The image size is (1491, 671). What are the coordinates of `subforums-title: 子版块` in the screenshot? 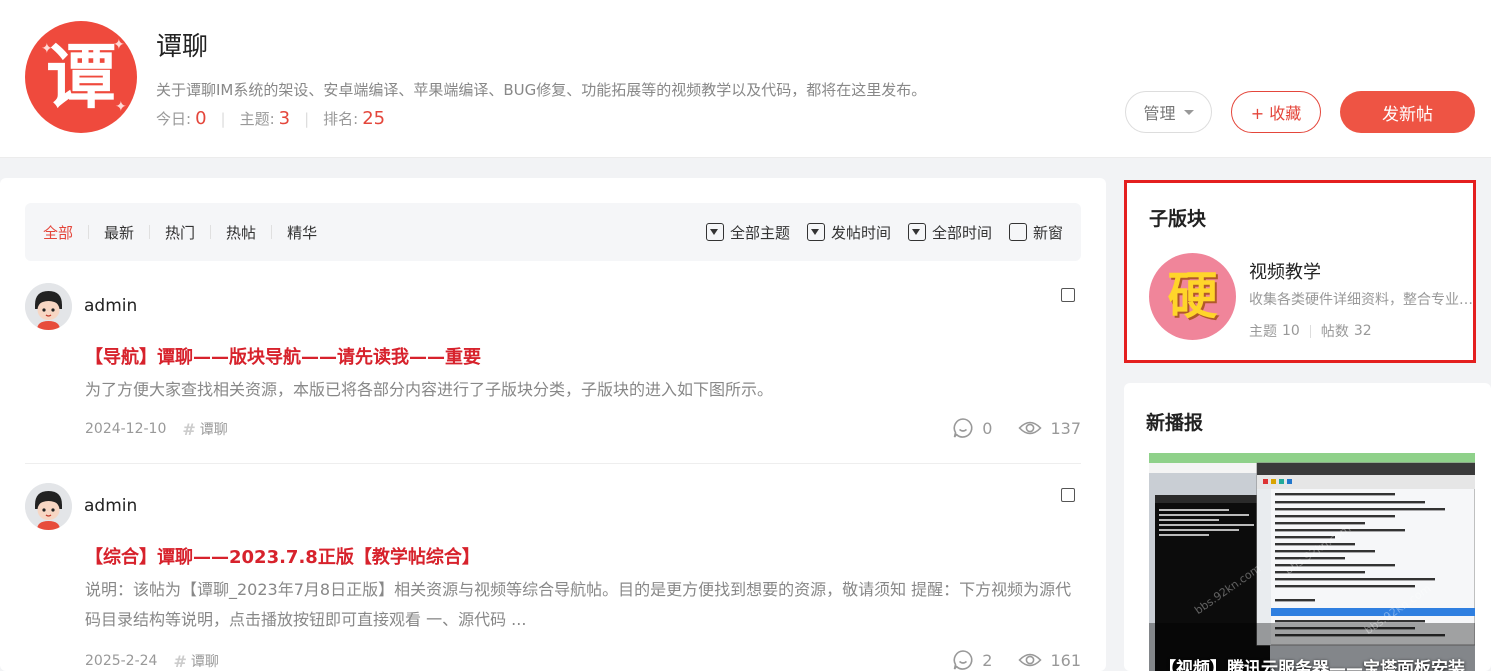 It's located at (1178, 219).